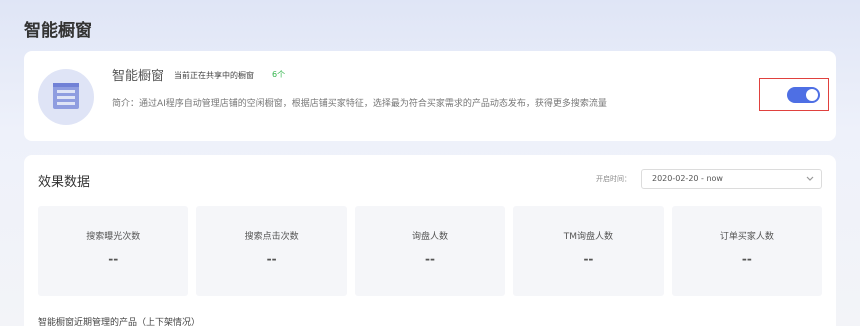 This screenshot has width=860, height=326. Describe the element at coordinates (812, 95) in the screenshot. I see `toggle-knob` at that location.